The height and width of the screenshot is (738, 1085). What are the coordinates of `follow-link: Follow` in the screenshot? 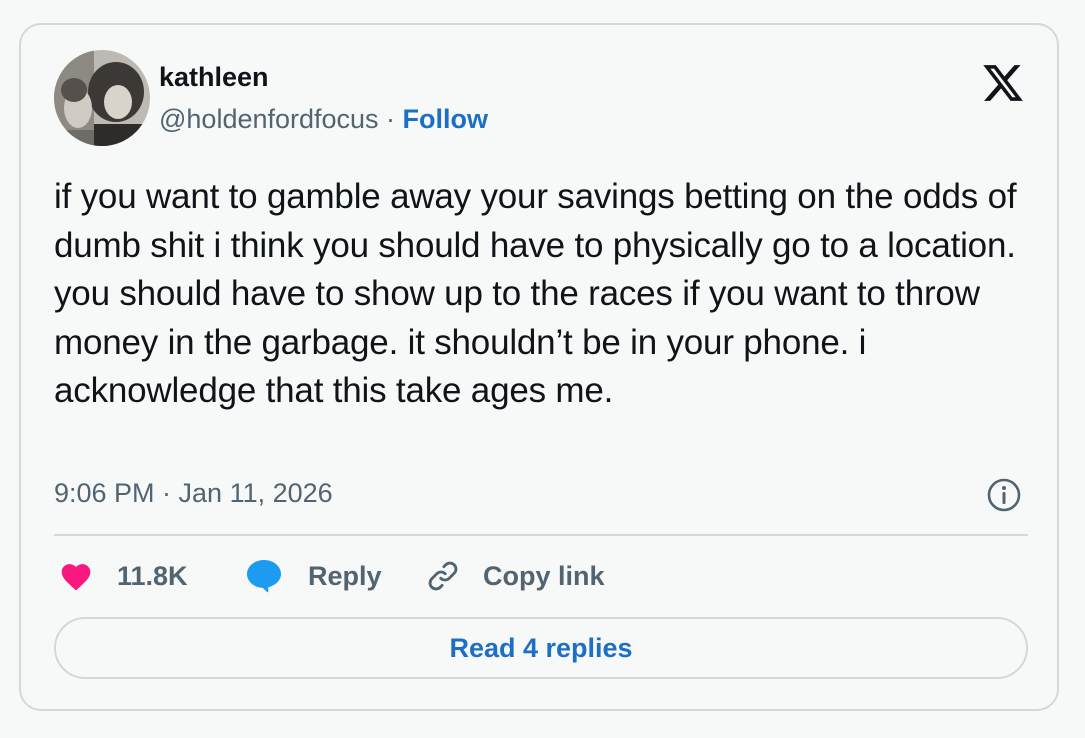 It's located at (445, 119).